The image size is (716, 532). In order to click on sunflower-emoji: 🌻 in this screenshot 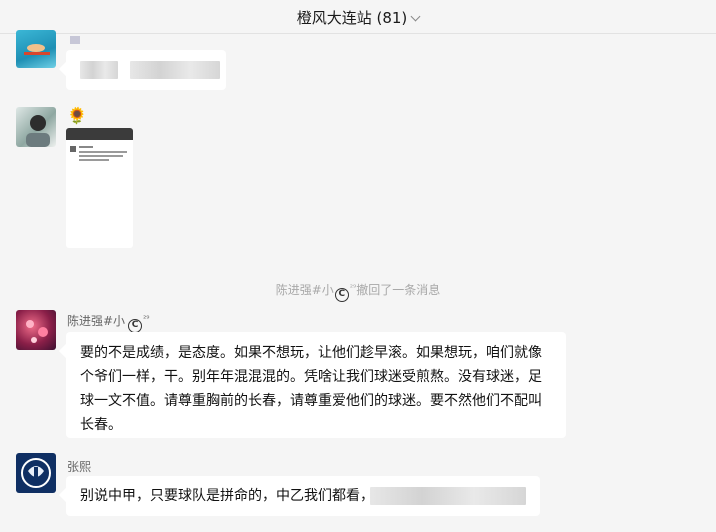, I will do `click(77, 115)`.